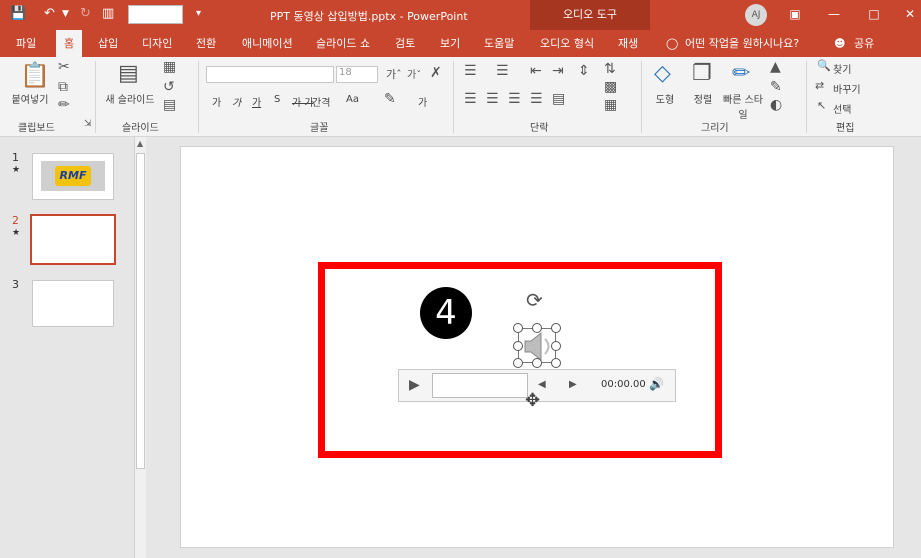 This screenshot has width=921, height=558. What do you see at coordinates (18, 13) in the screenshot?
I see `save-icon: 💾` at bounding box center [18, 13].